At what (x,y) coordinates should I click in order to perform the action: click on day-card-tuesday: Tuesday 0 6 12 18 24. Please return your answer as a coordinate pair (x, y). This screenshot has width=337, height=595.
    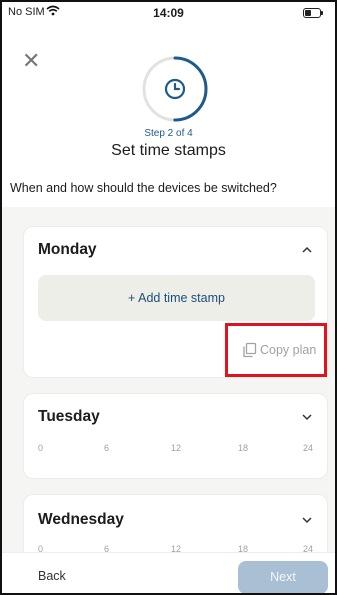
    Looking at the image, I should click on (175, 436).